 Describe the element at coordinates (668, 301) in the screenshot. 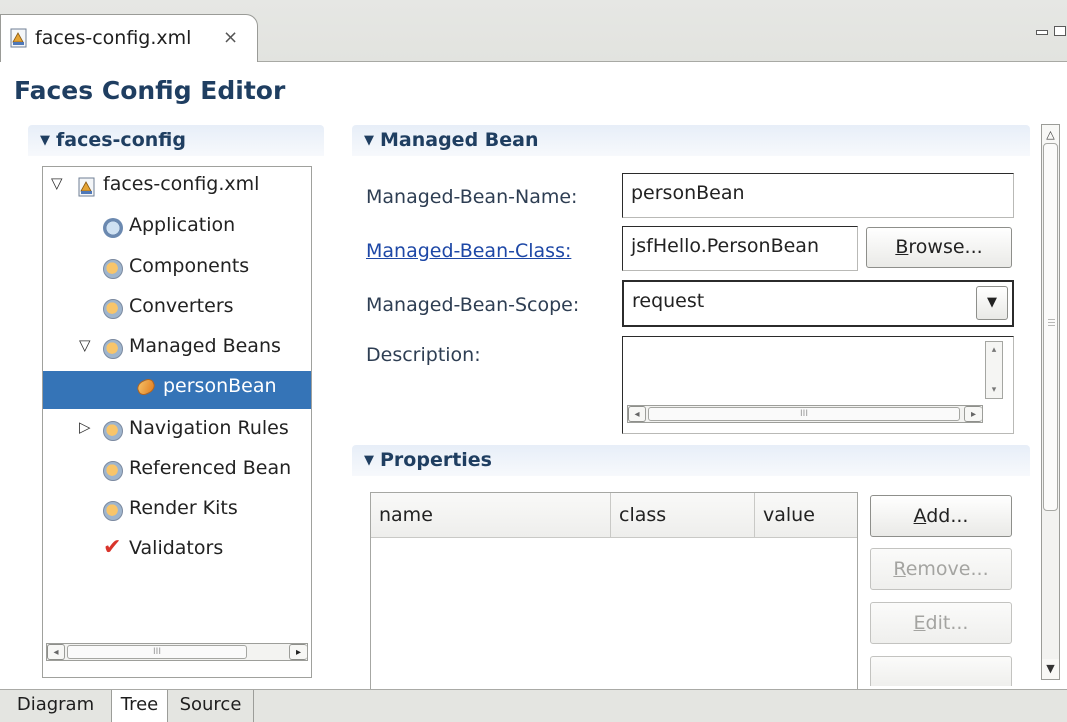

I see `bean-scope-value: request` at that location.